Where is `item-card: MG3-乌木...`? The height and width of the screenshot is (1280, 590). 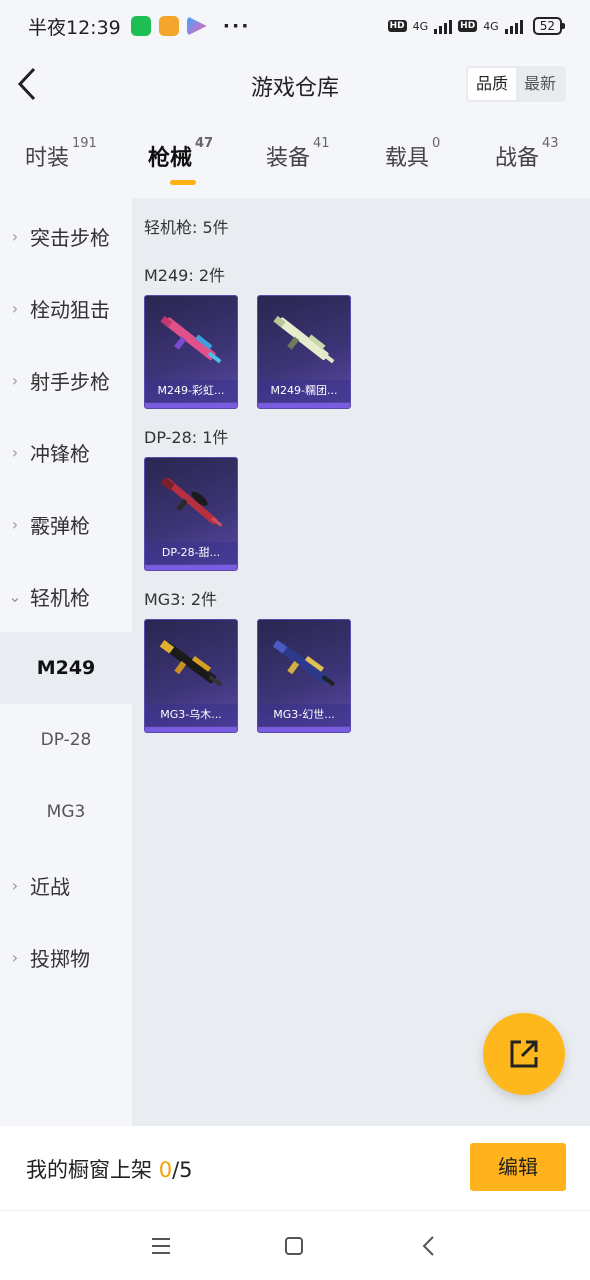 item-card: MG3-乌木... is located at coordinates (191, 676).